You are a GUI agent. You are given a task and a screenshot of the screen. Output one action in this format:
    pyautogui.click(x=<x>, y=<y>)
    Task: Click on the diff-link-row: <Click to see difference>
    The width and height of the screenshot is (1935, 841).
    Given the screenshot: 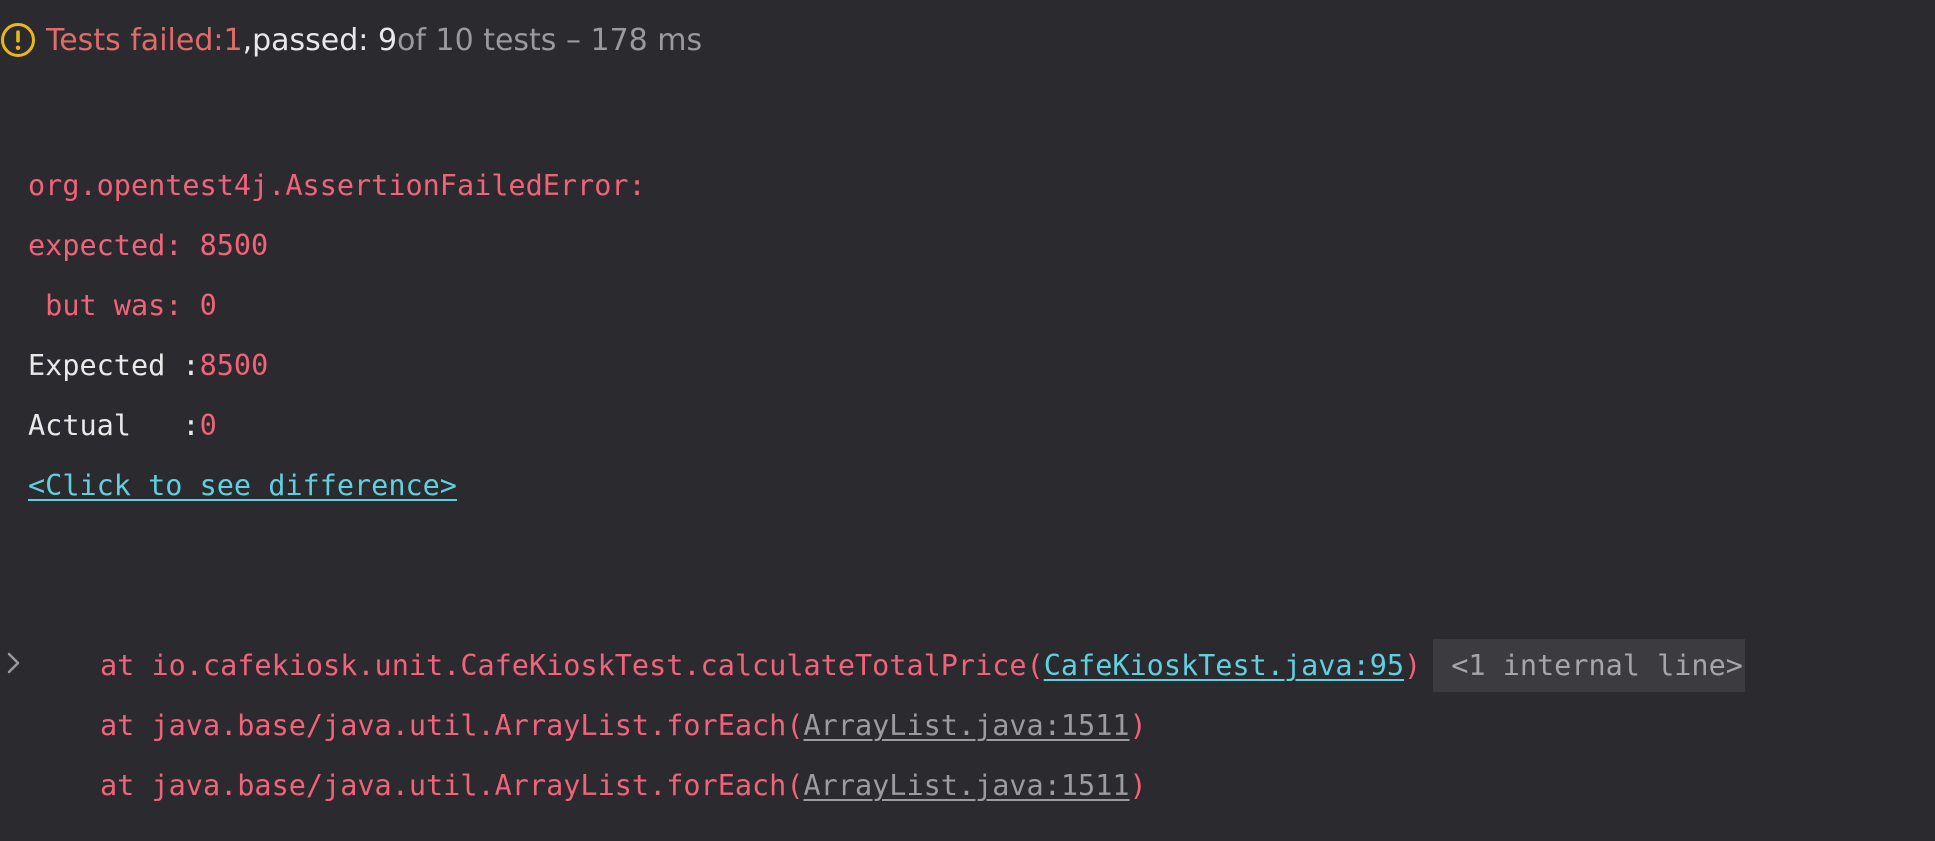 What is the action you would take?
    pyautogui.click(x=242, y=486)
    